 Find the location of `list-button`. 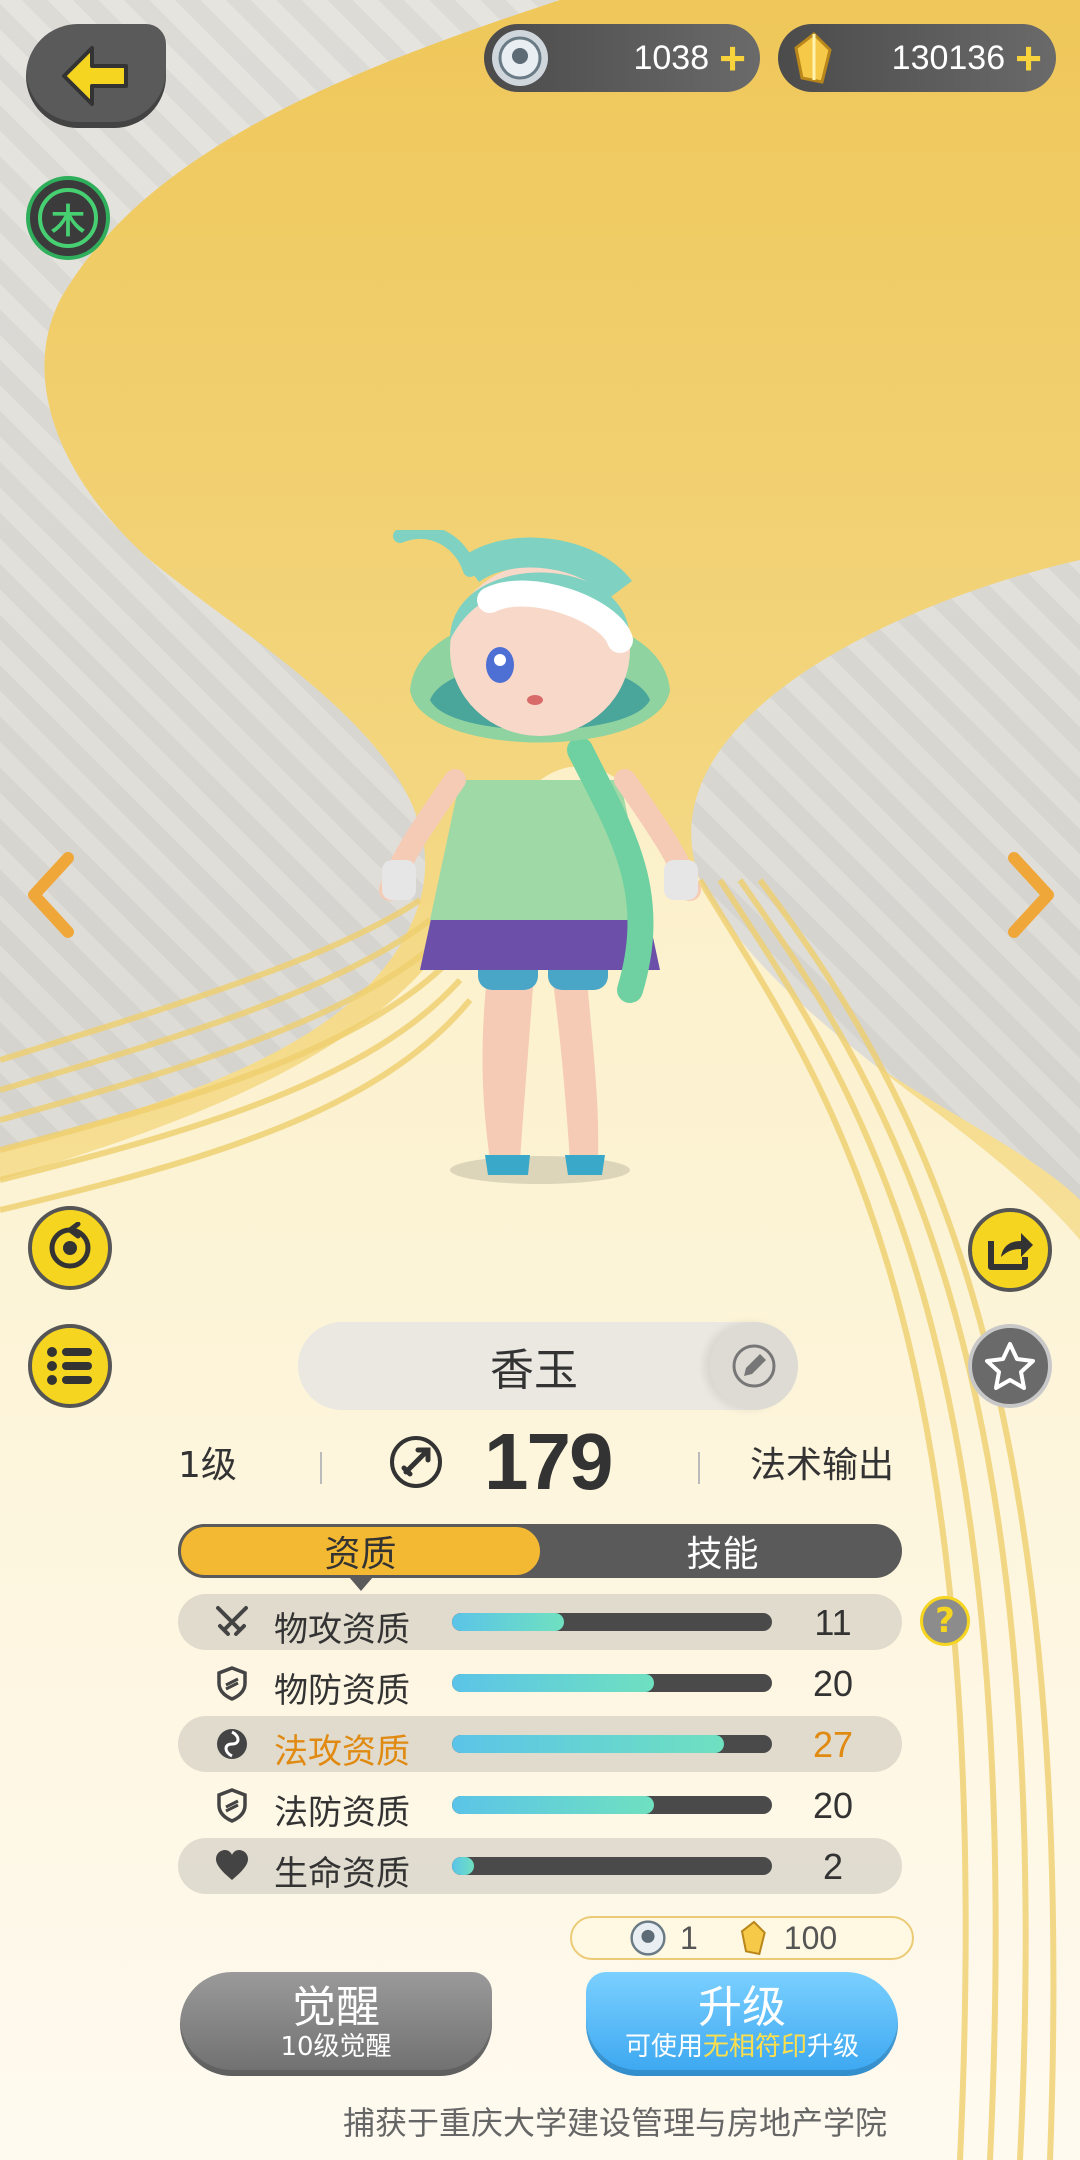

list-button is located at coordinates (70, 1366).